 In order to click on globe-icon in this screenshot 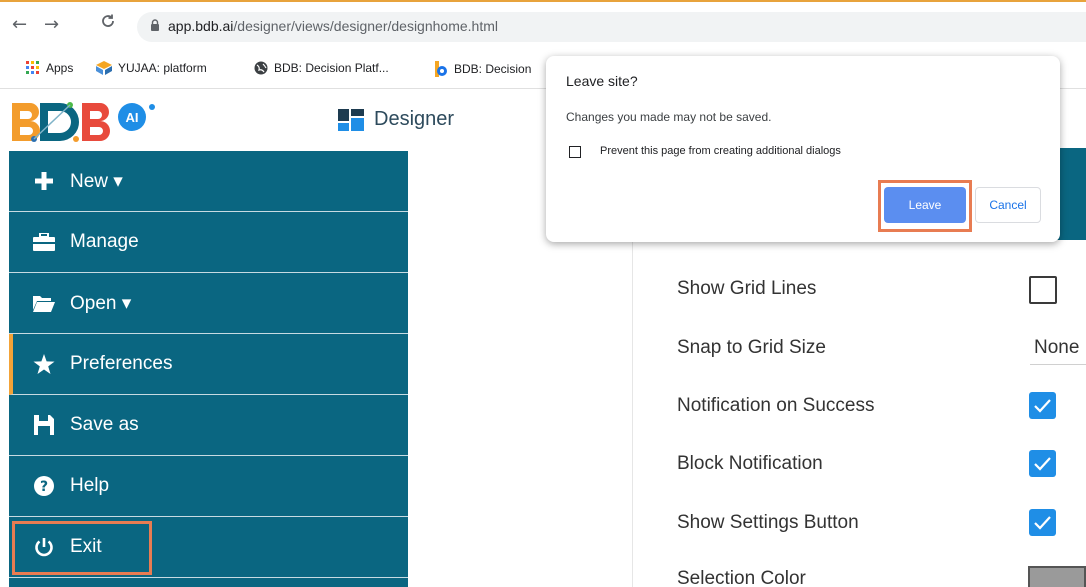, I will do `click(261, 68)`.